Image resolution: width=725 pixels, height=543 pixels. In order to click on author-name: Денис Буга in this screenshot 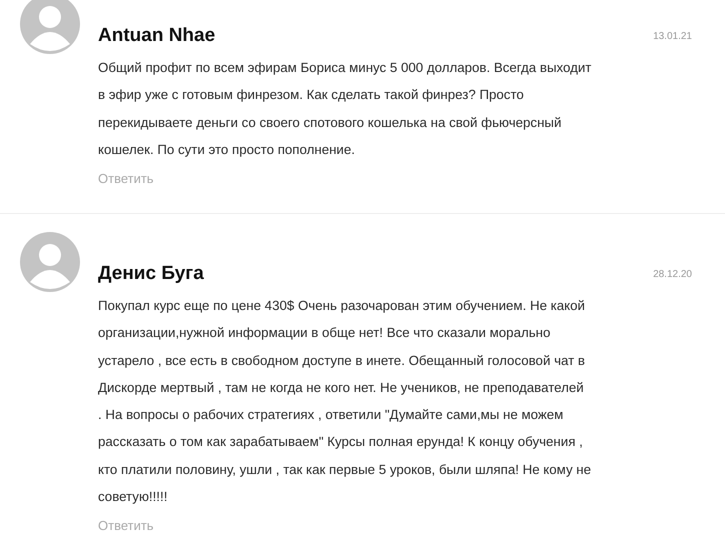, I will do `click(151, 274)`.